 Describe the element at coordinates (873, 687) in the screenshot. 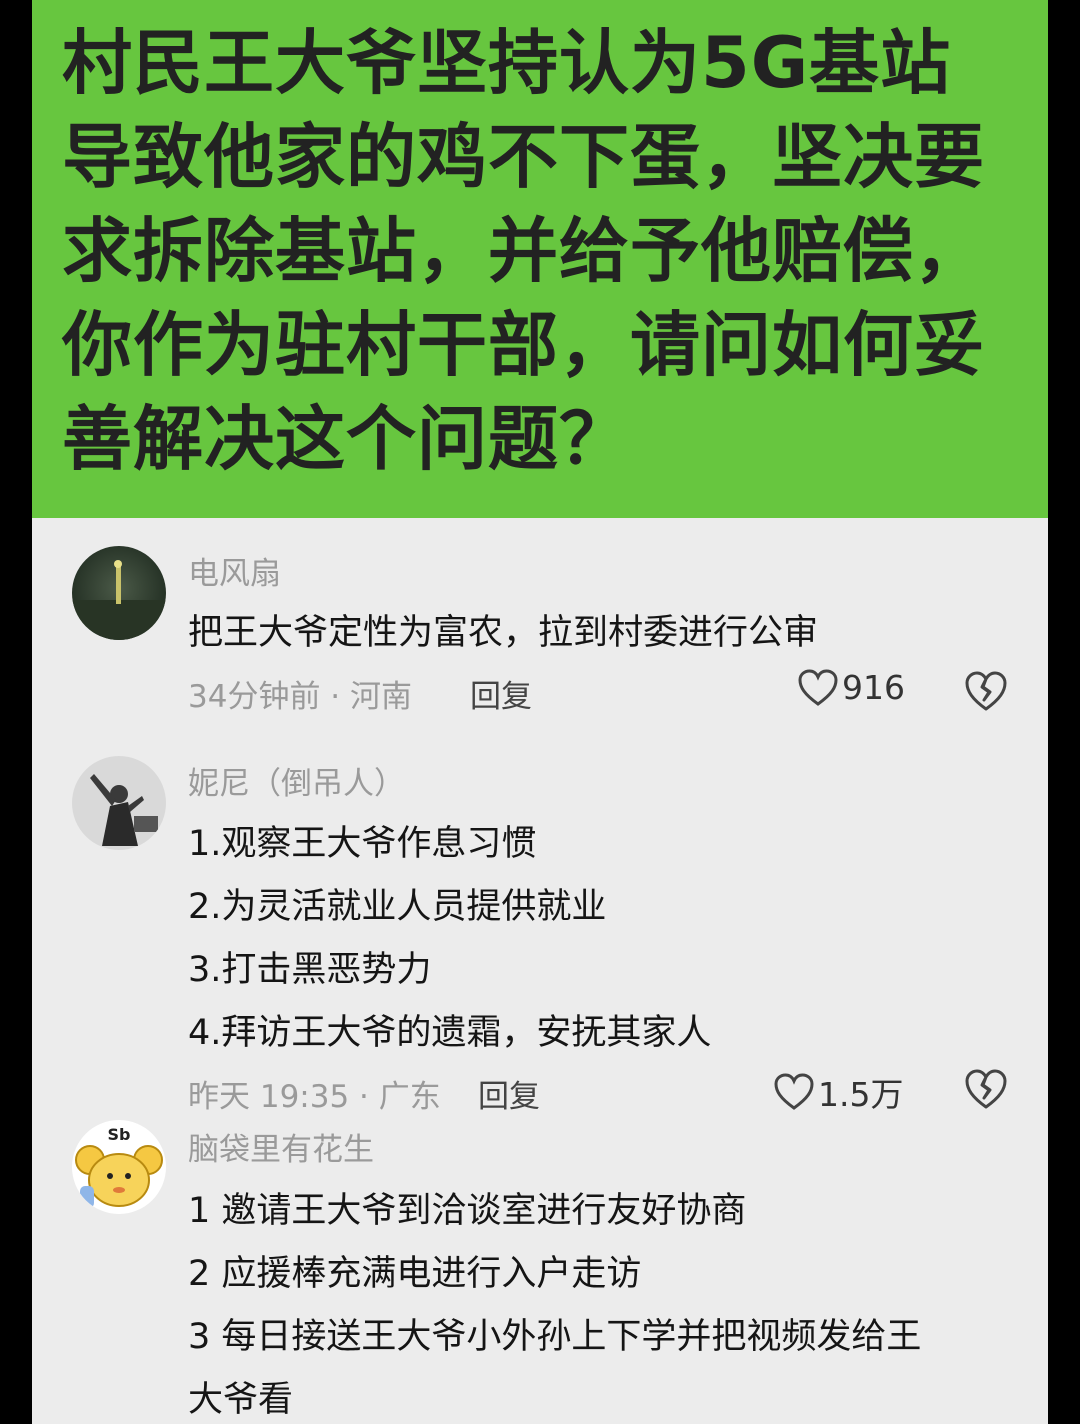

I see `like-count: 916` at that location.